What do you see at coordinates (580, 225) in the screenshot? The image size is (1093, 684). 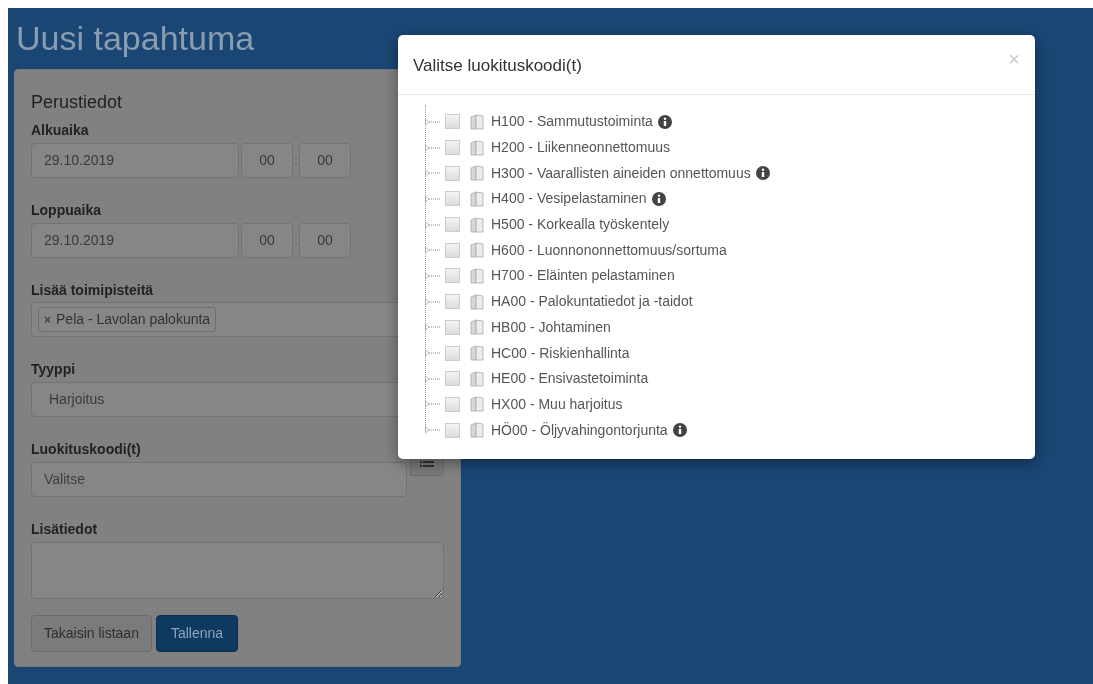 I see `tree-item-label: H500 - Korkealla työskentely` at bounding box center [580, 225].